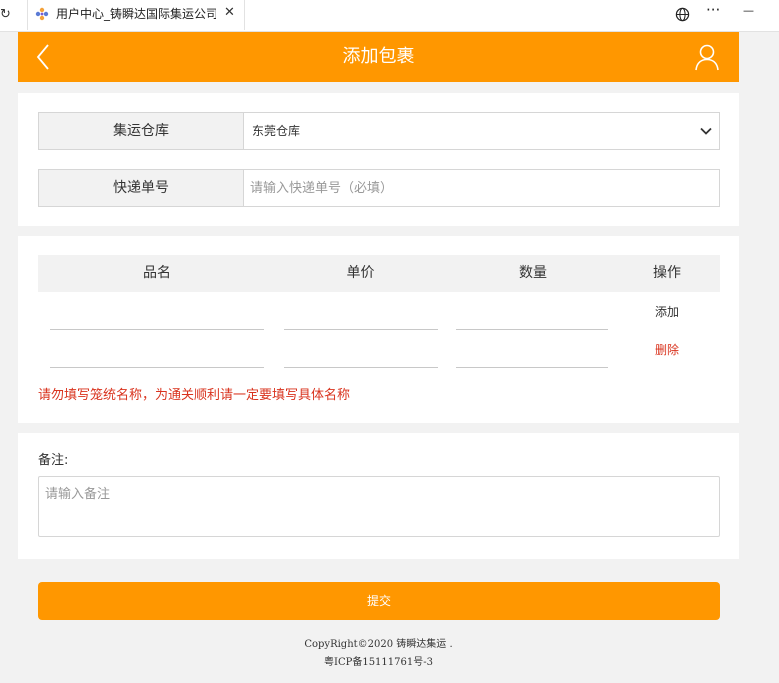 This screenshot has height=683, width=779. Describe the element at coordinates (276, 131) in the screenshot. I see `warehouse-selected-value: 东莞仓库` at that location.